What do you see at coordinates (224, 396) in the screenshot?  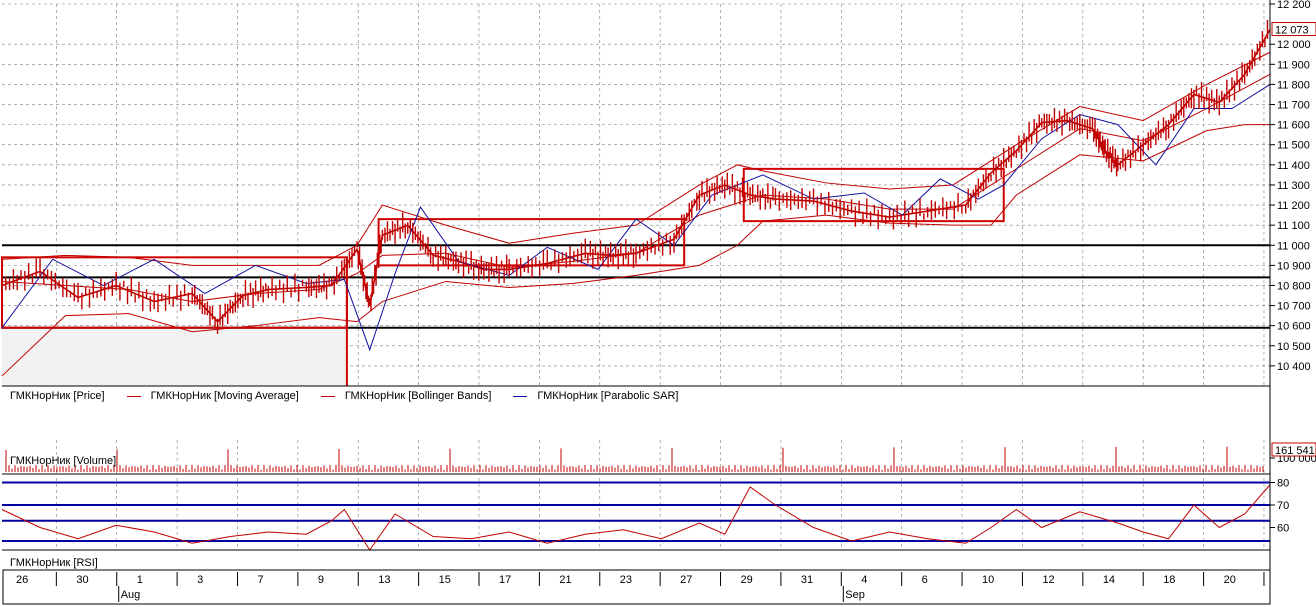 I see `legend-ma-label: ГМКНорНик [Moving Average]` at bounding box center [224, 396].